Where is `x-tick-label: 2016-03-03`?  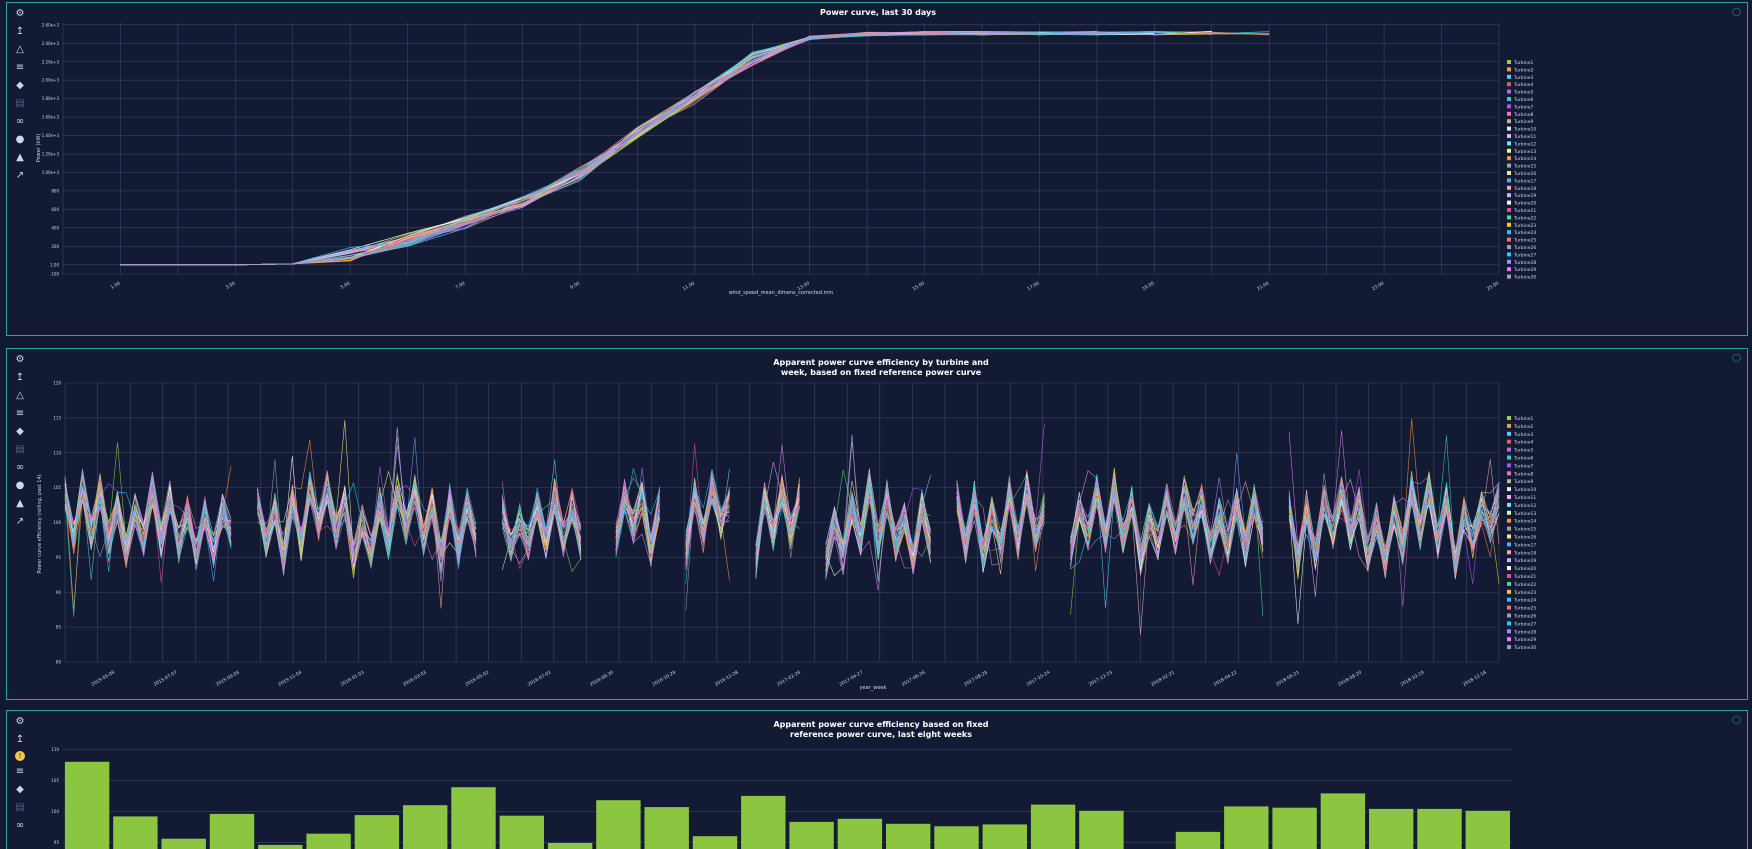 x-tick-label: 2016-03-03 is located at coordinates (415, 678).